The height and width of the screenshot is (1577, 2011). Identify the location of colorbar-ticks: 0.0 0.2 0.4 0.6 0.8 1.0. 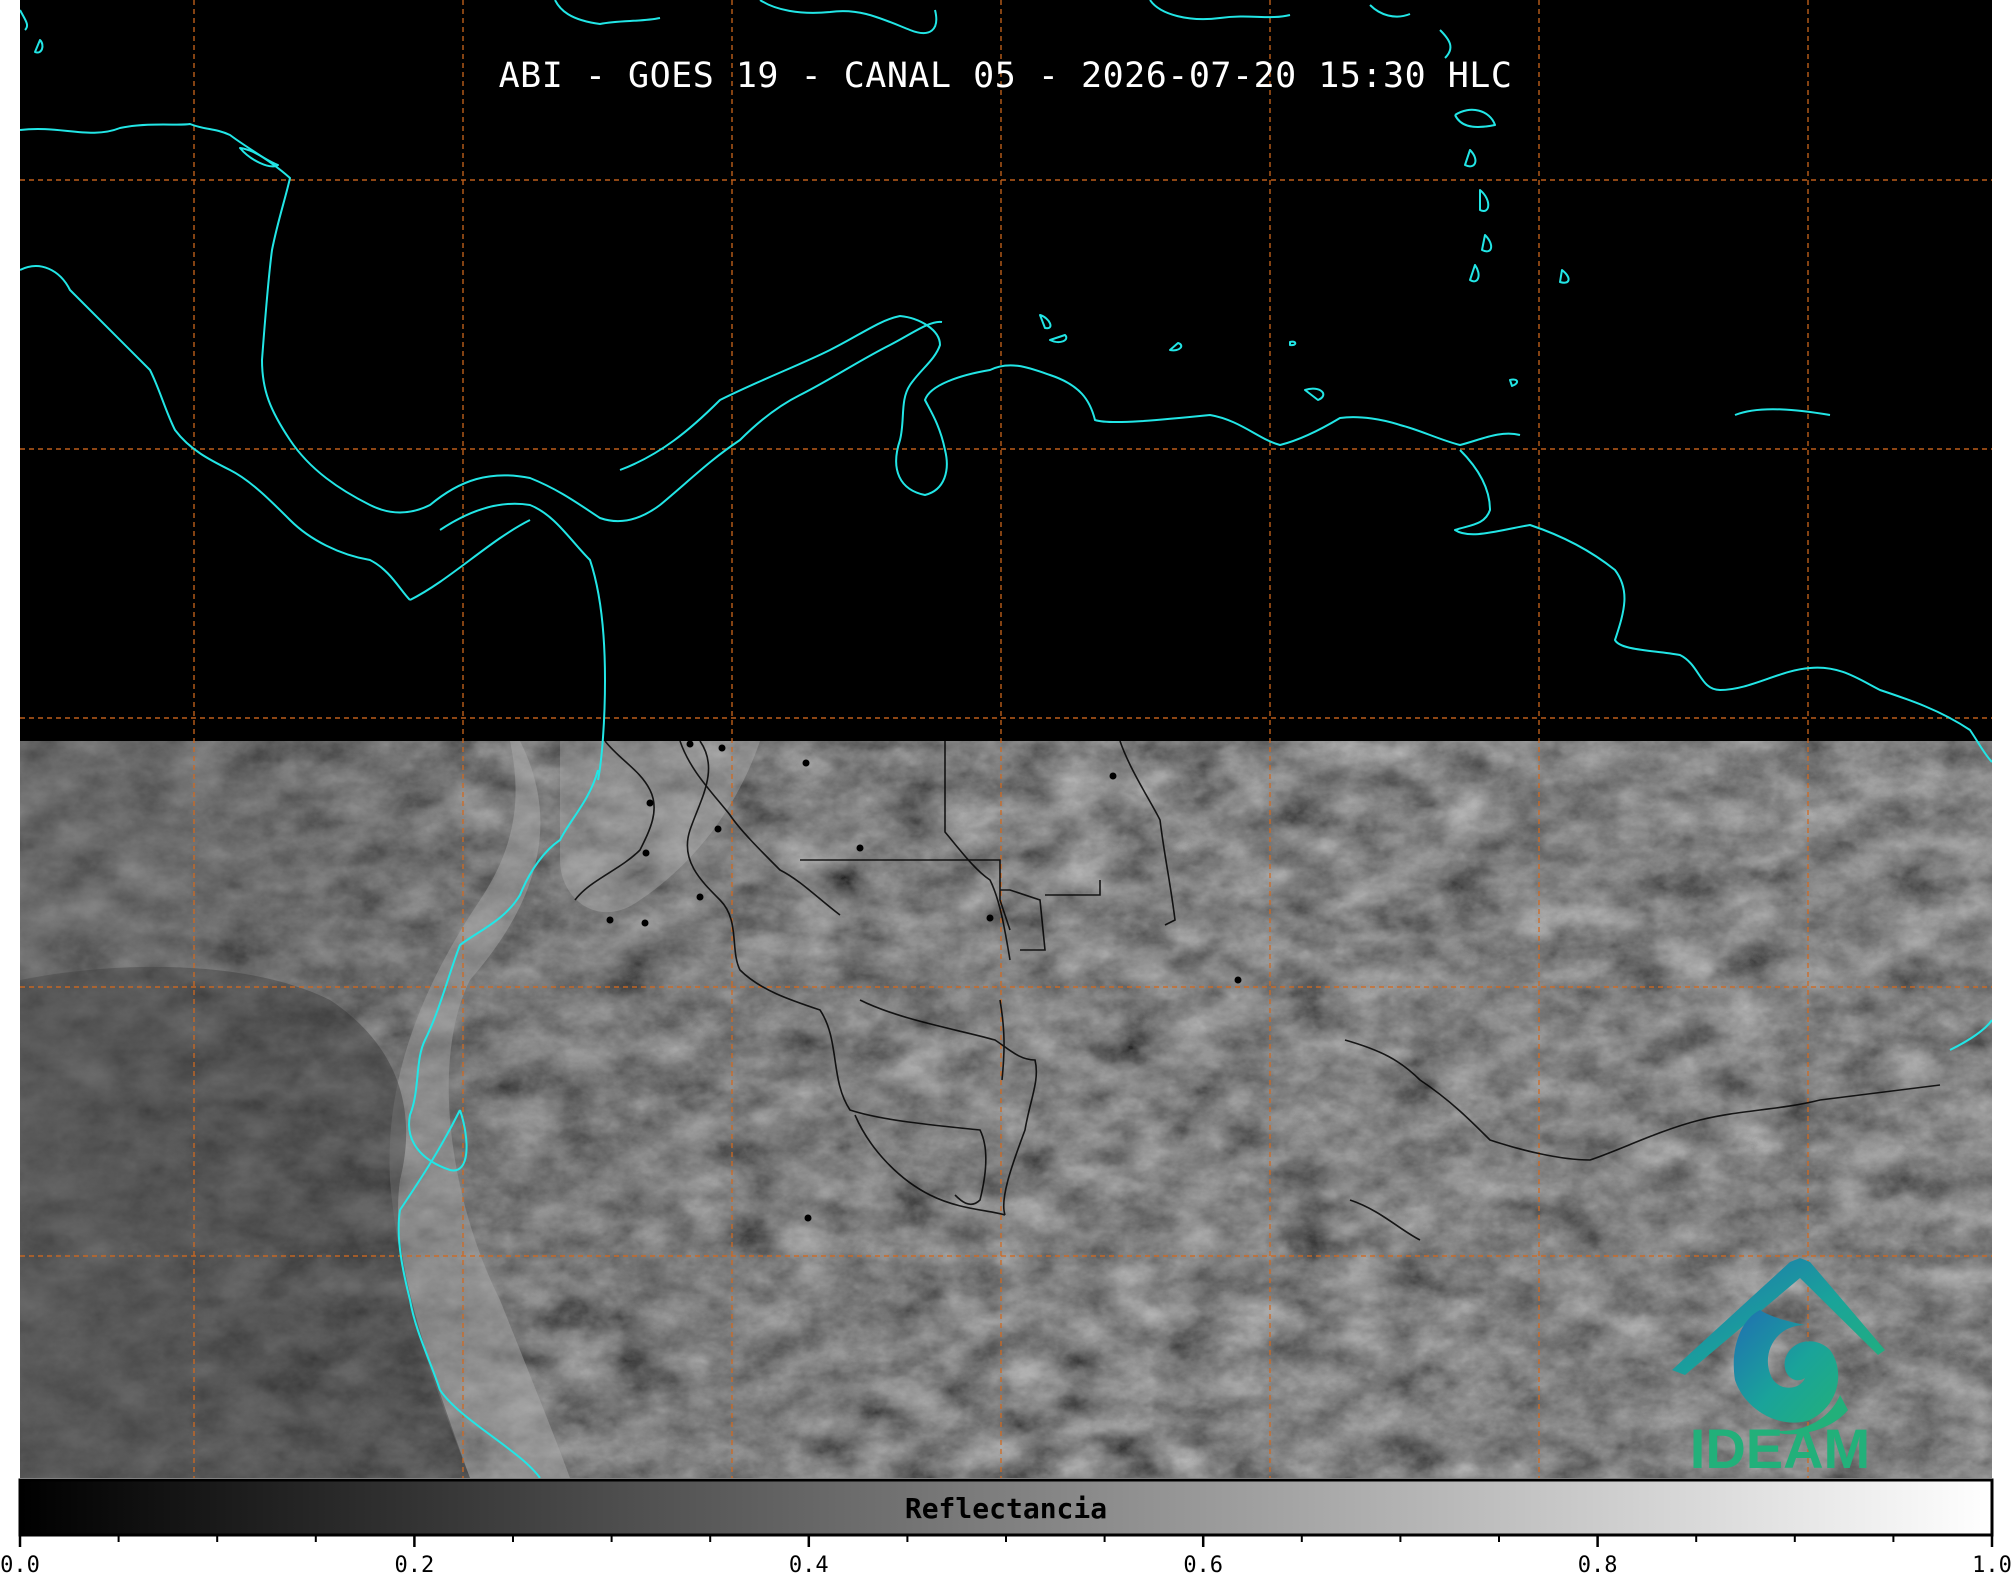
(1005, 1556).